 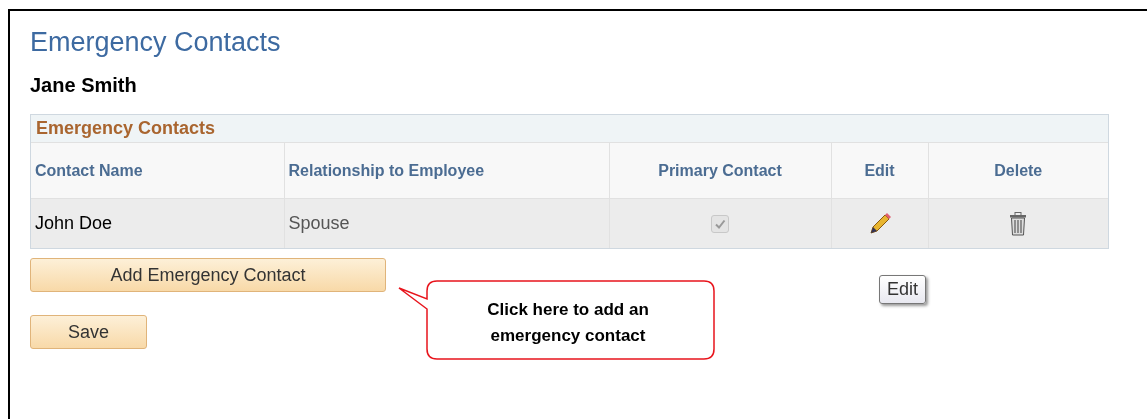 What do you see at coordinates (569, 128) in the screenshot?
I see `grid-title: Emergency Contacts` at bounding box center [569, 128].